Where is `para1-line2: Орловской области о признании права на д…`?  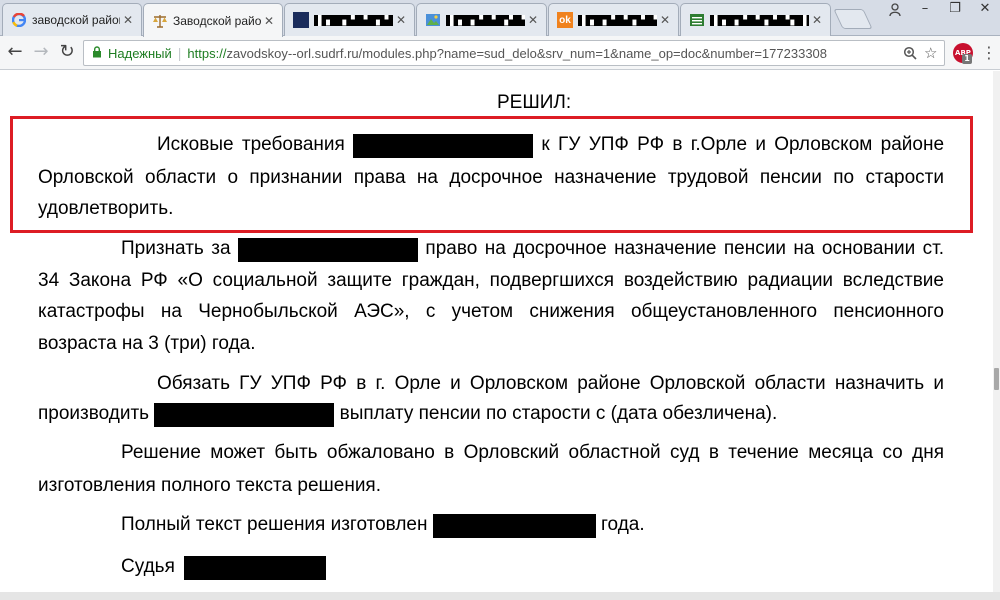 para1-line2: Орловской области о признании права на д… is located at coordinates (491, 177).